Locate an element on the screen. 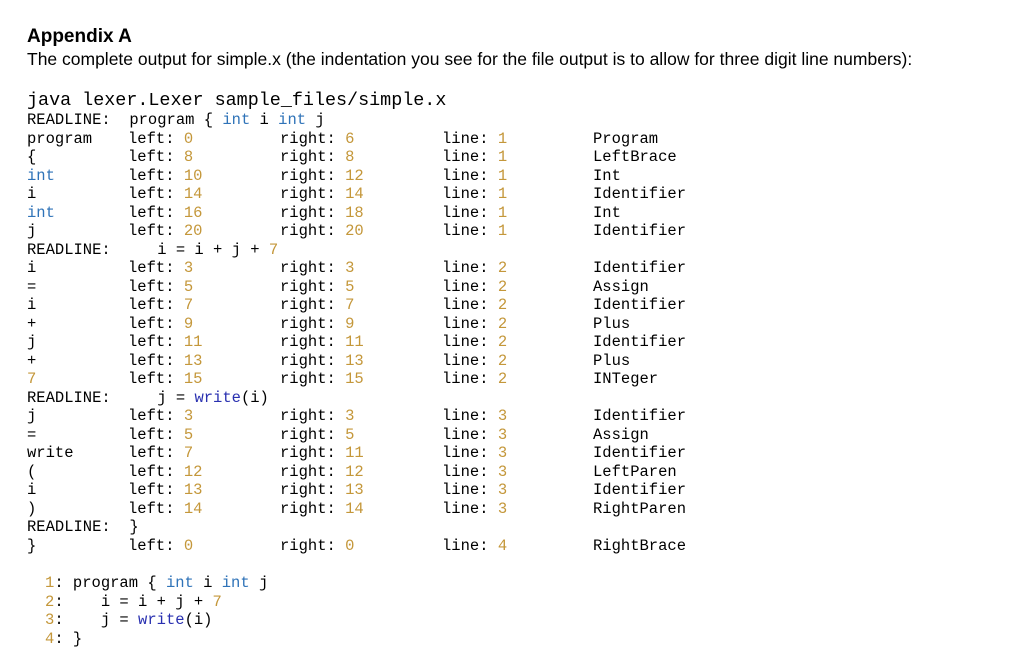 The height and width of the screenshot is (666, 1024). token-type: LeftParen is located at coordinates (635, 471).